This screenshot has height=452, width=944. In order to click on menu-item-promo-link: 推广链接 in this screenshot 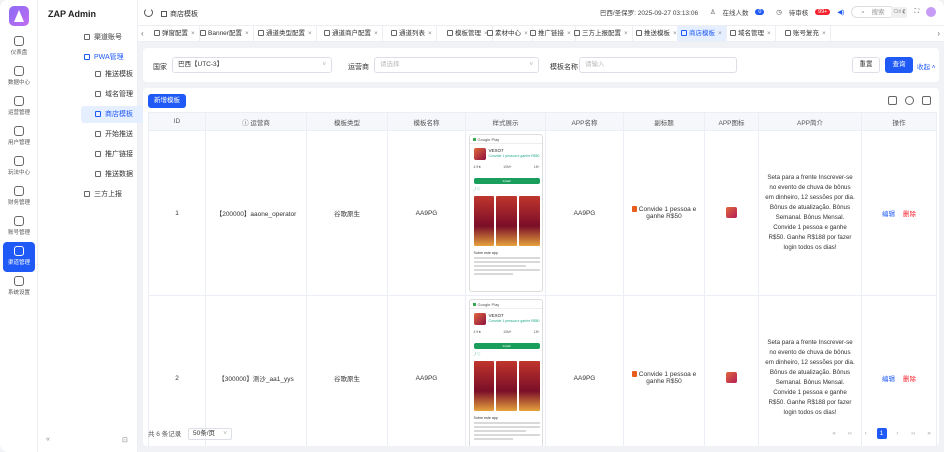, I will do `click(114, 154)`.